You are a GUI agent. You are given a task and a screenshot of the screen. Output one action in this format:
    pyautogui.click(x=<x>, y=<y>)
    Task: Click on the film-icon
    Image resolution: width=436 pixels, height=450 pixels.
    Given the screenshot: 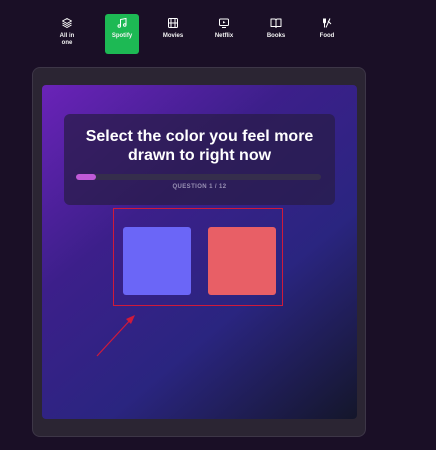 What is the action you would take?
    pyautogui.click(x=173, y=23)
    